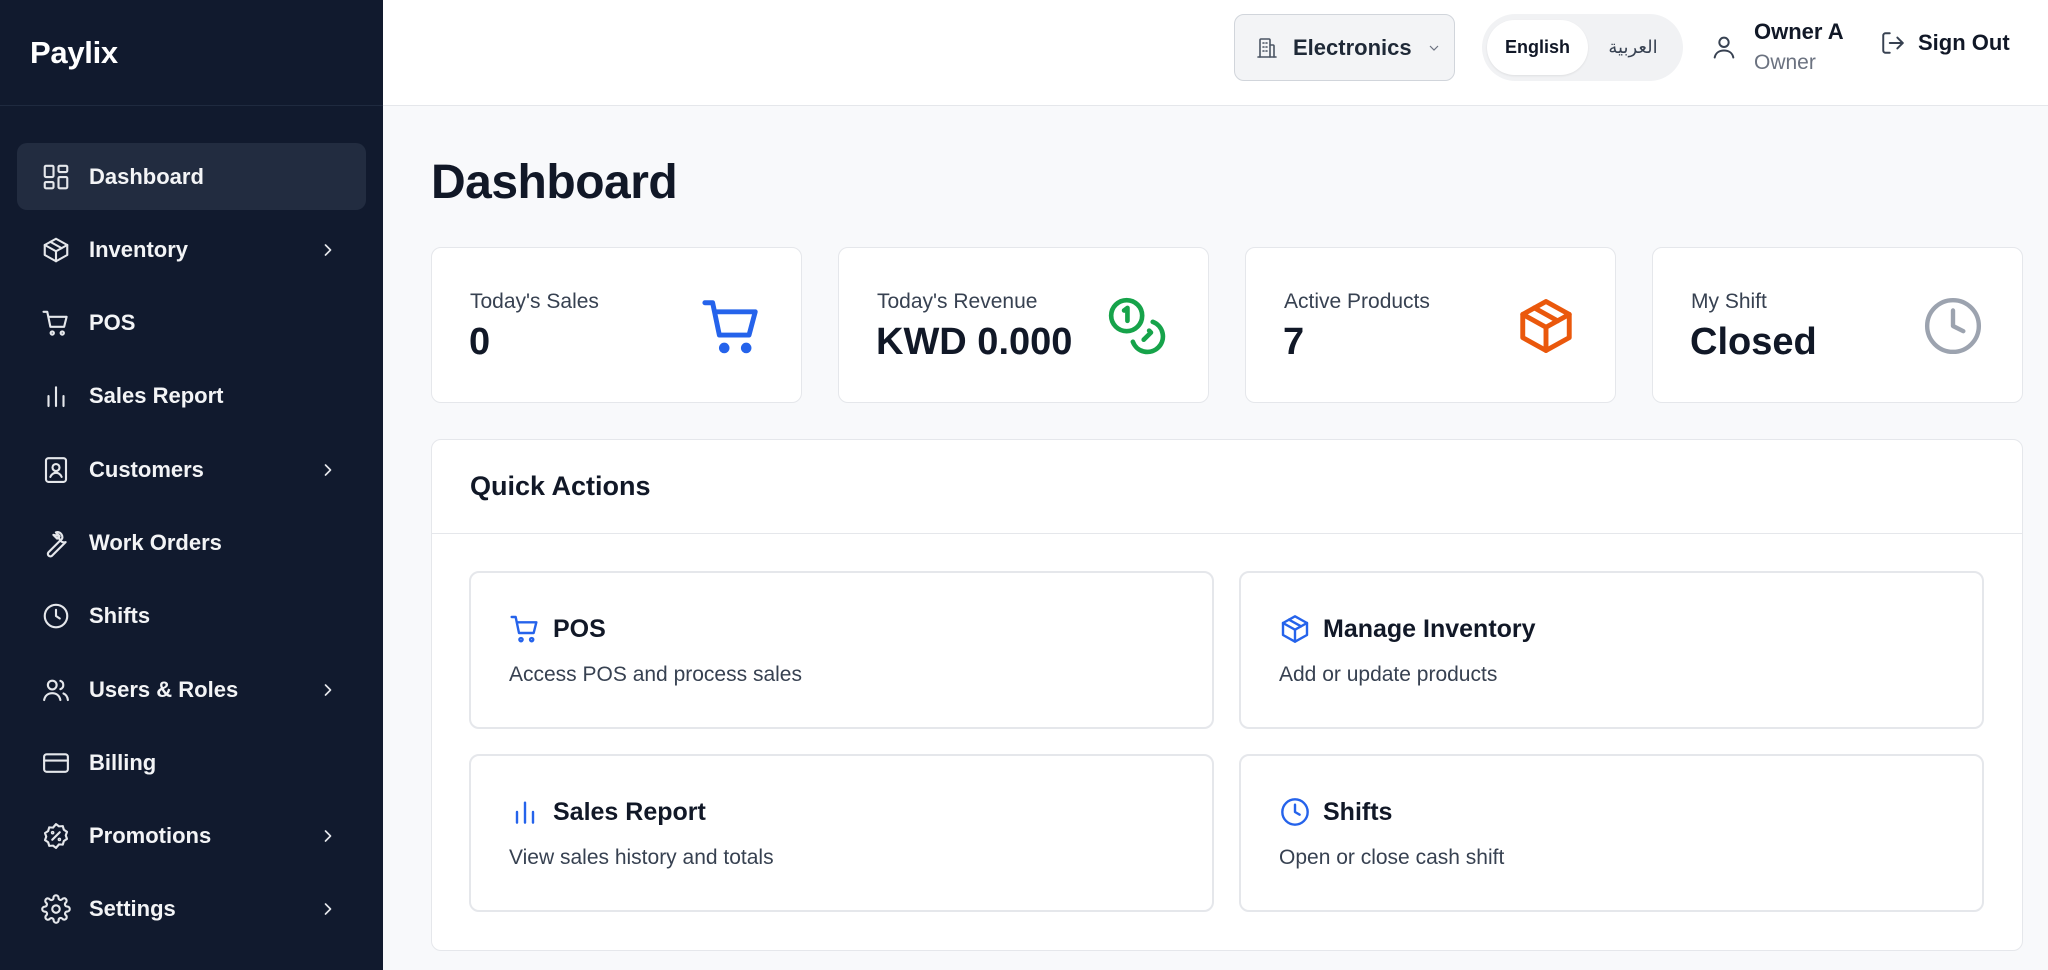  Describe the element at coordinates (560, 486) in the screenshot. I see `quick-actions-title: Quick Actions` at that location.